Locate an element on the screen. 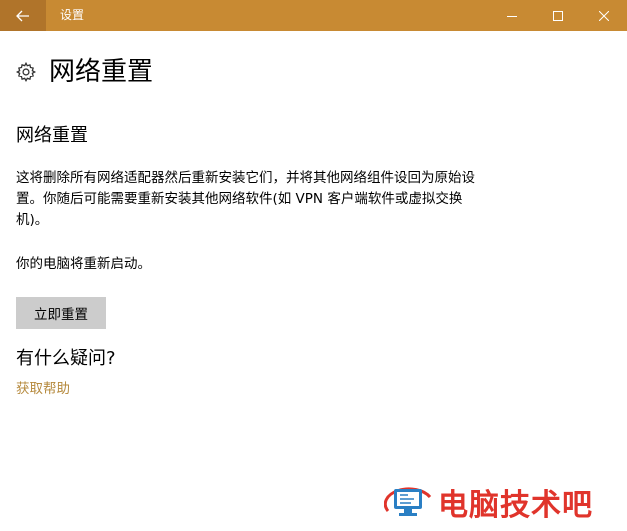 The height and width of the screenshot is (531, 627). arrow-left-icon is located at coordinates (22, 15).